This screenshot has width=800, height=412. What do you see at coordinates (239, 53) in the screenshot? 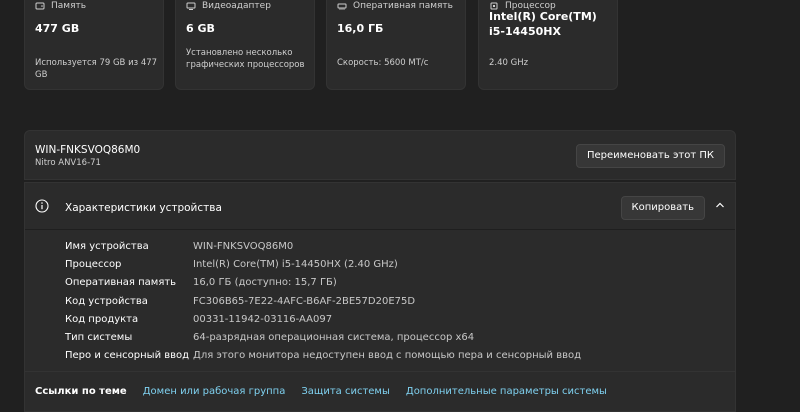
I see `gpu-card-sub-line-1: Установлено несколько` at bounding box center [239, 53].